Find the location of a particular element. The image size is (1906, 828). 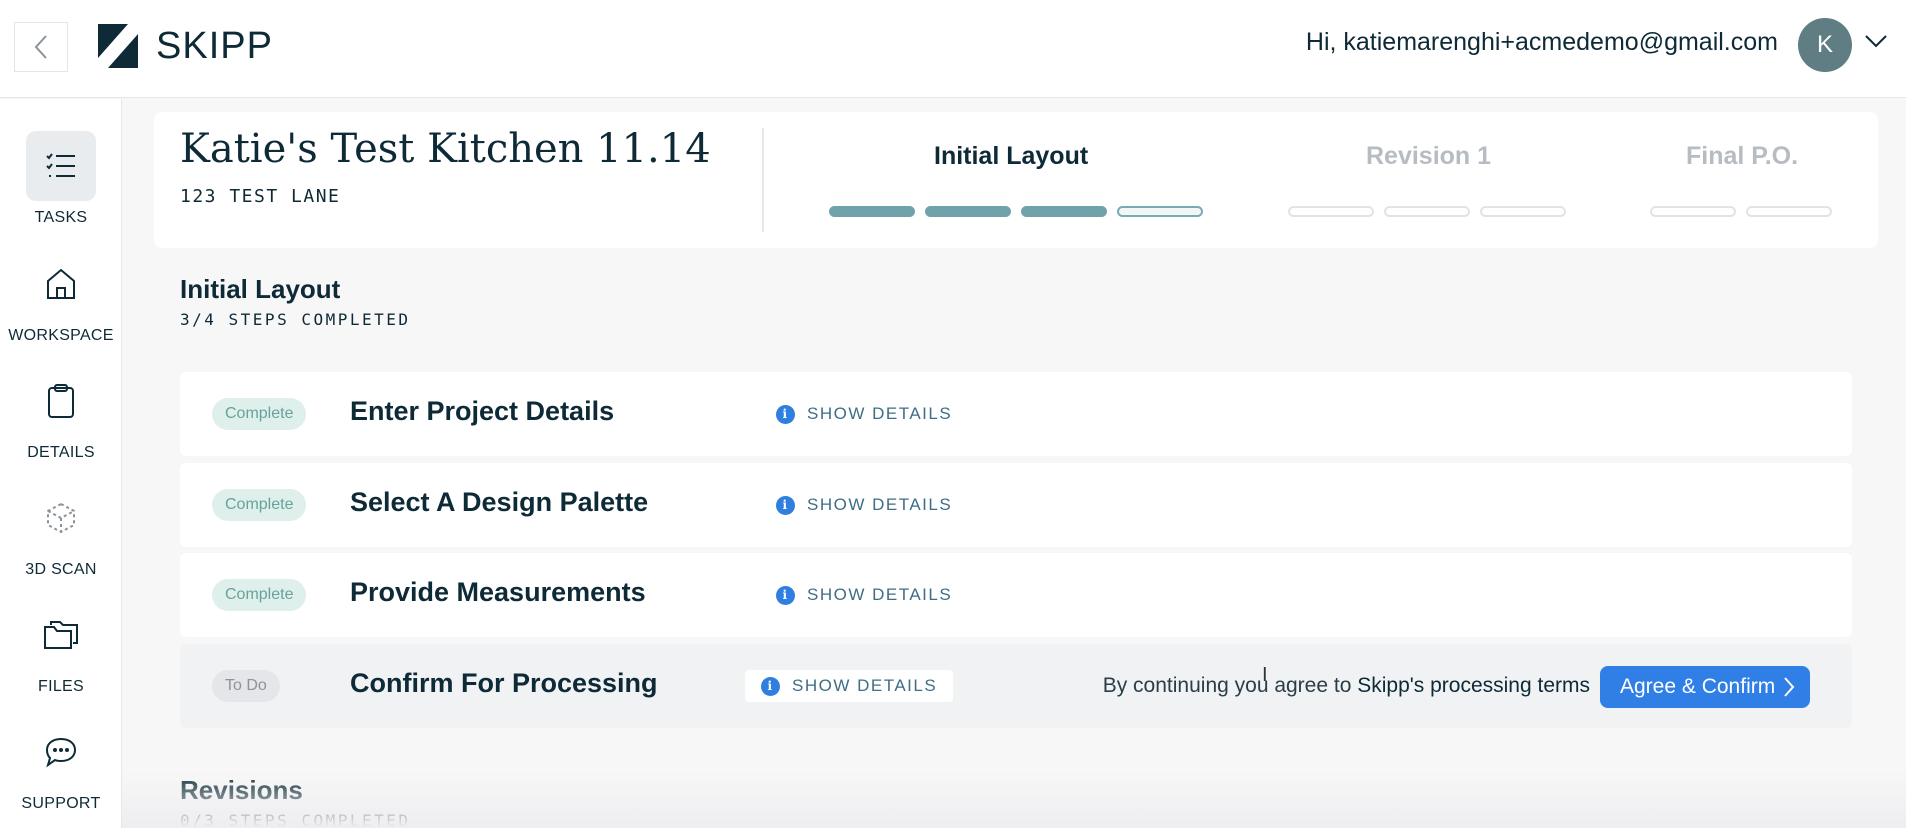

sidebar-item-support: SUPPORT is located at coordinates (61, 765).